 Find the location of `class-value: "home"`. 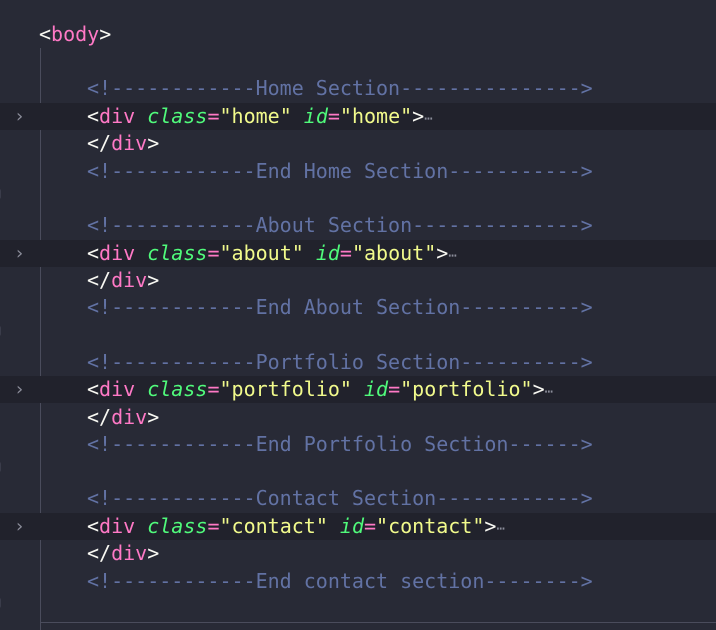

class-value: "home" is located at coordinates (255, 116).